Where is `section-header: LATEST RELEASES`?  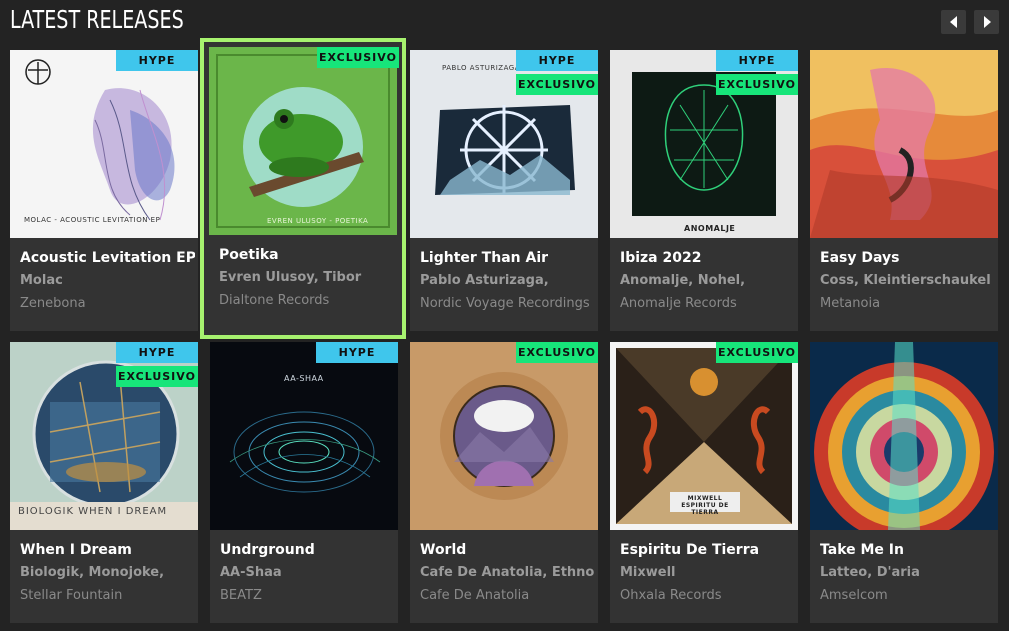
section-header: LATEST RELEASES is located at coordinates (504, 21).